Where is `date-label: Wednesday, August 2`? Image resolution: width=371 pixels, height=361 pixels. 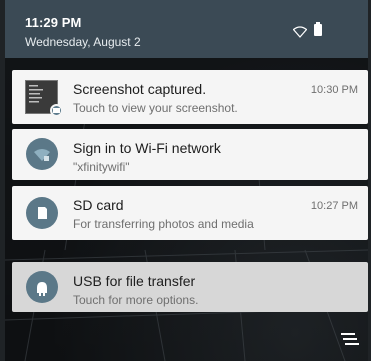 date-label: Wednesday, August 2 is located at coordinates (83, 42).